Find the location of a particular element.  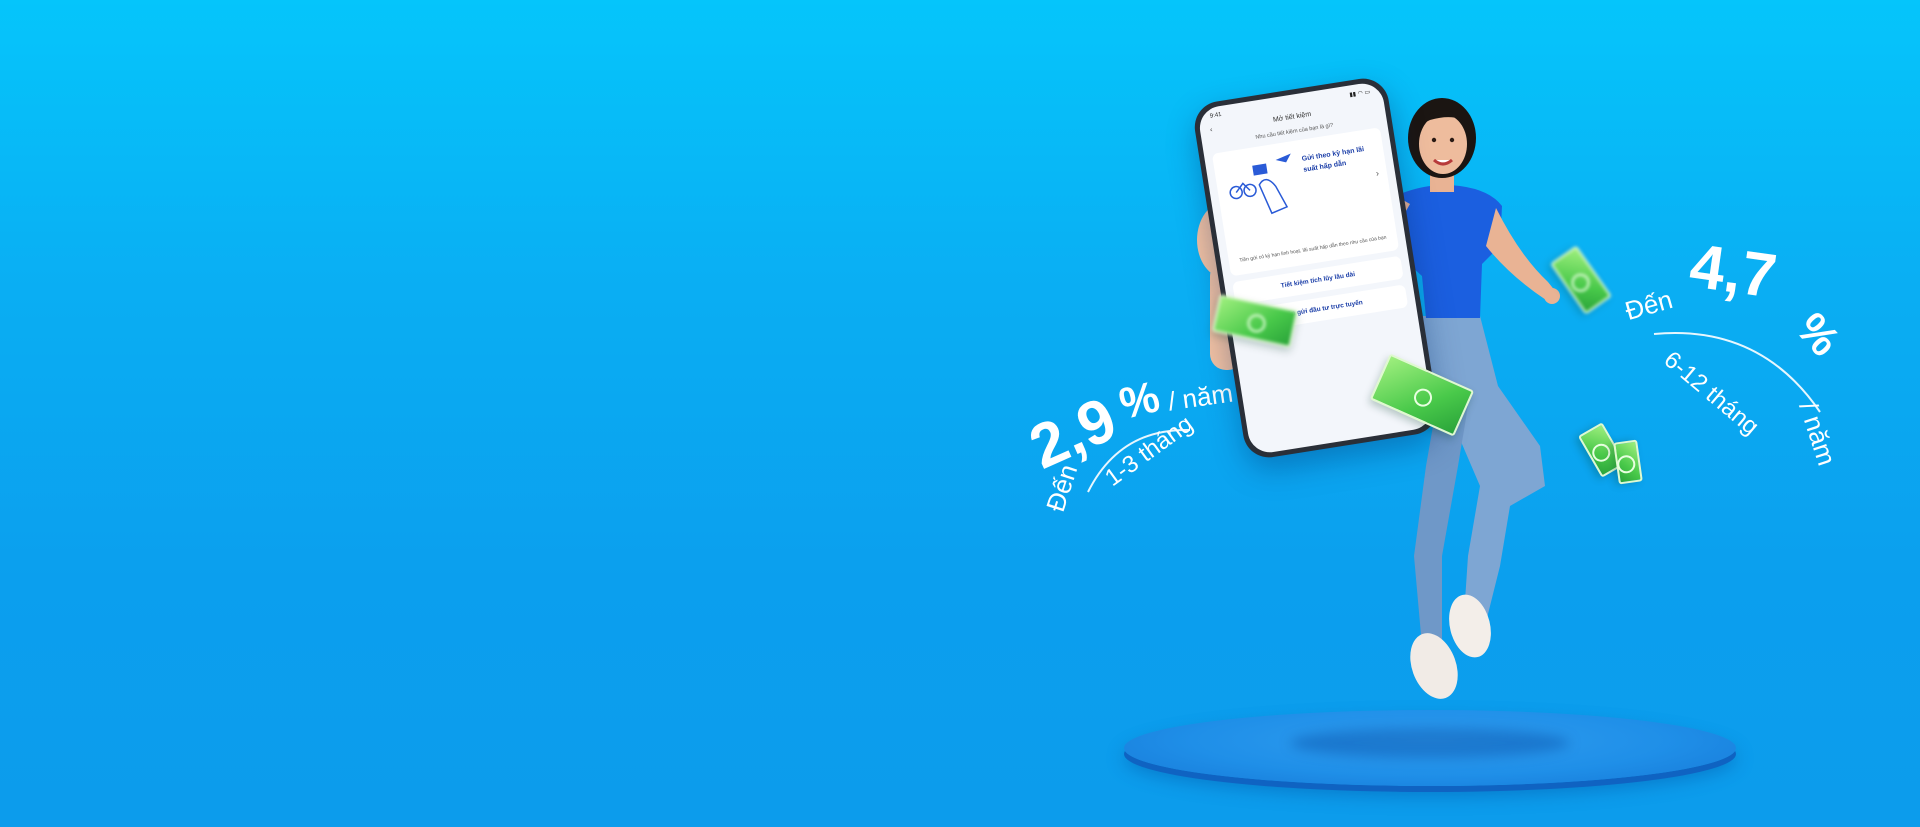

bike-plane-illustration-icon is located at coordinates (1260, 184).